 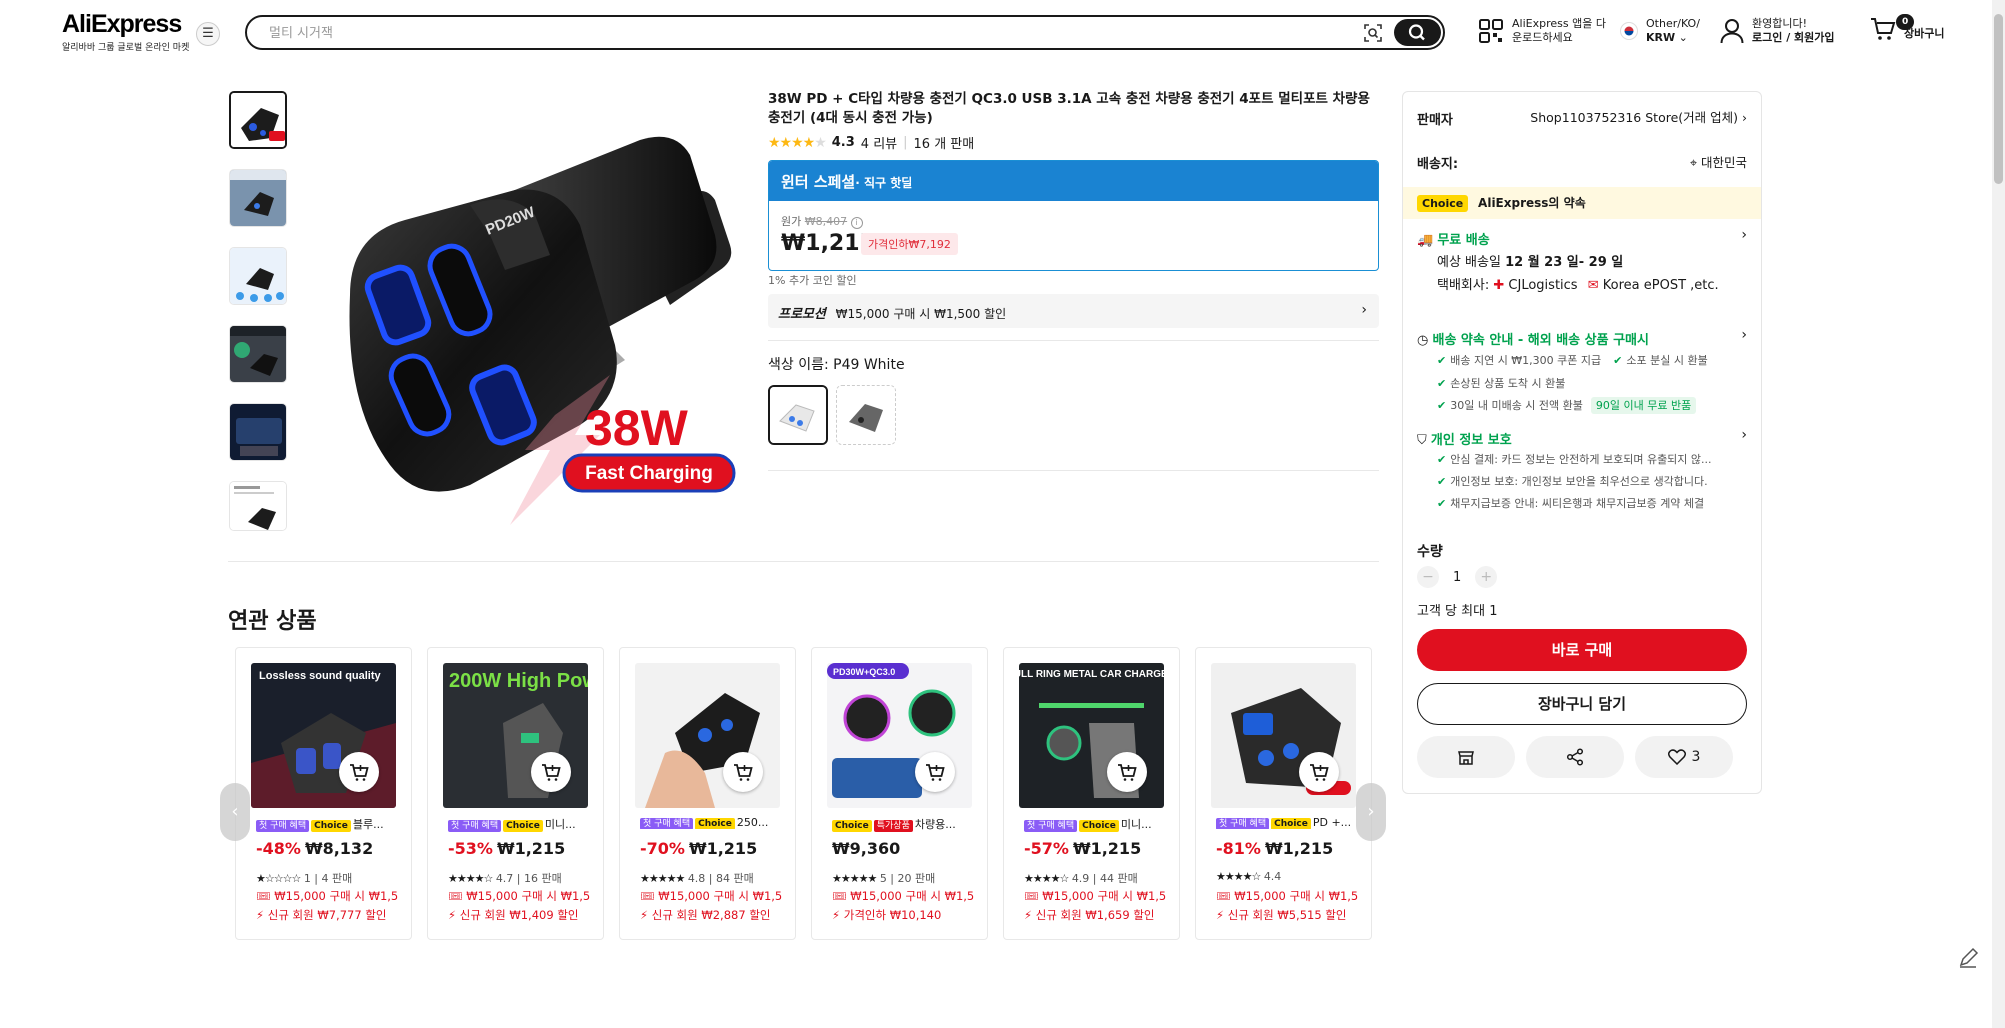 I want to click on thumbnail-image, so click(x=258, y=432).